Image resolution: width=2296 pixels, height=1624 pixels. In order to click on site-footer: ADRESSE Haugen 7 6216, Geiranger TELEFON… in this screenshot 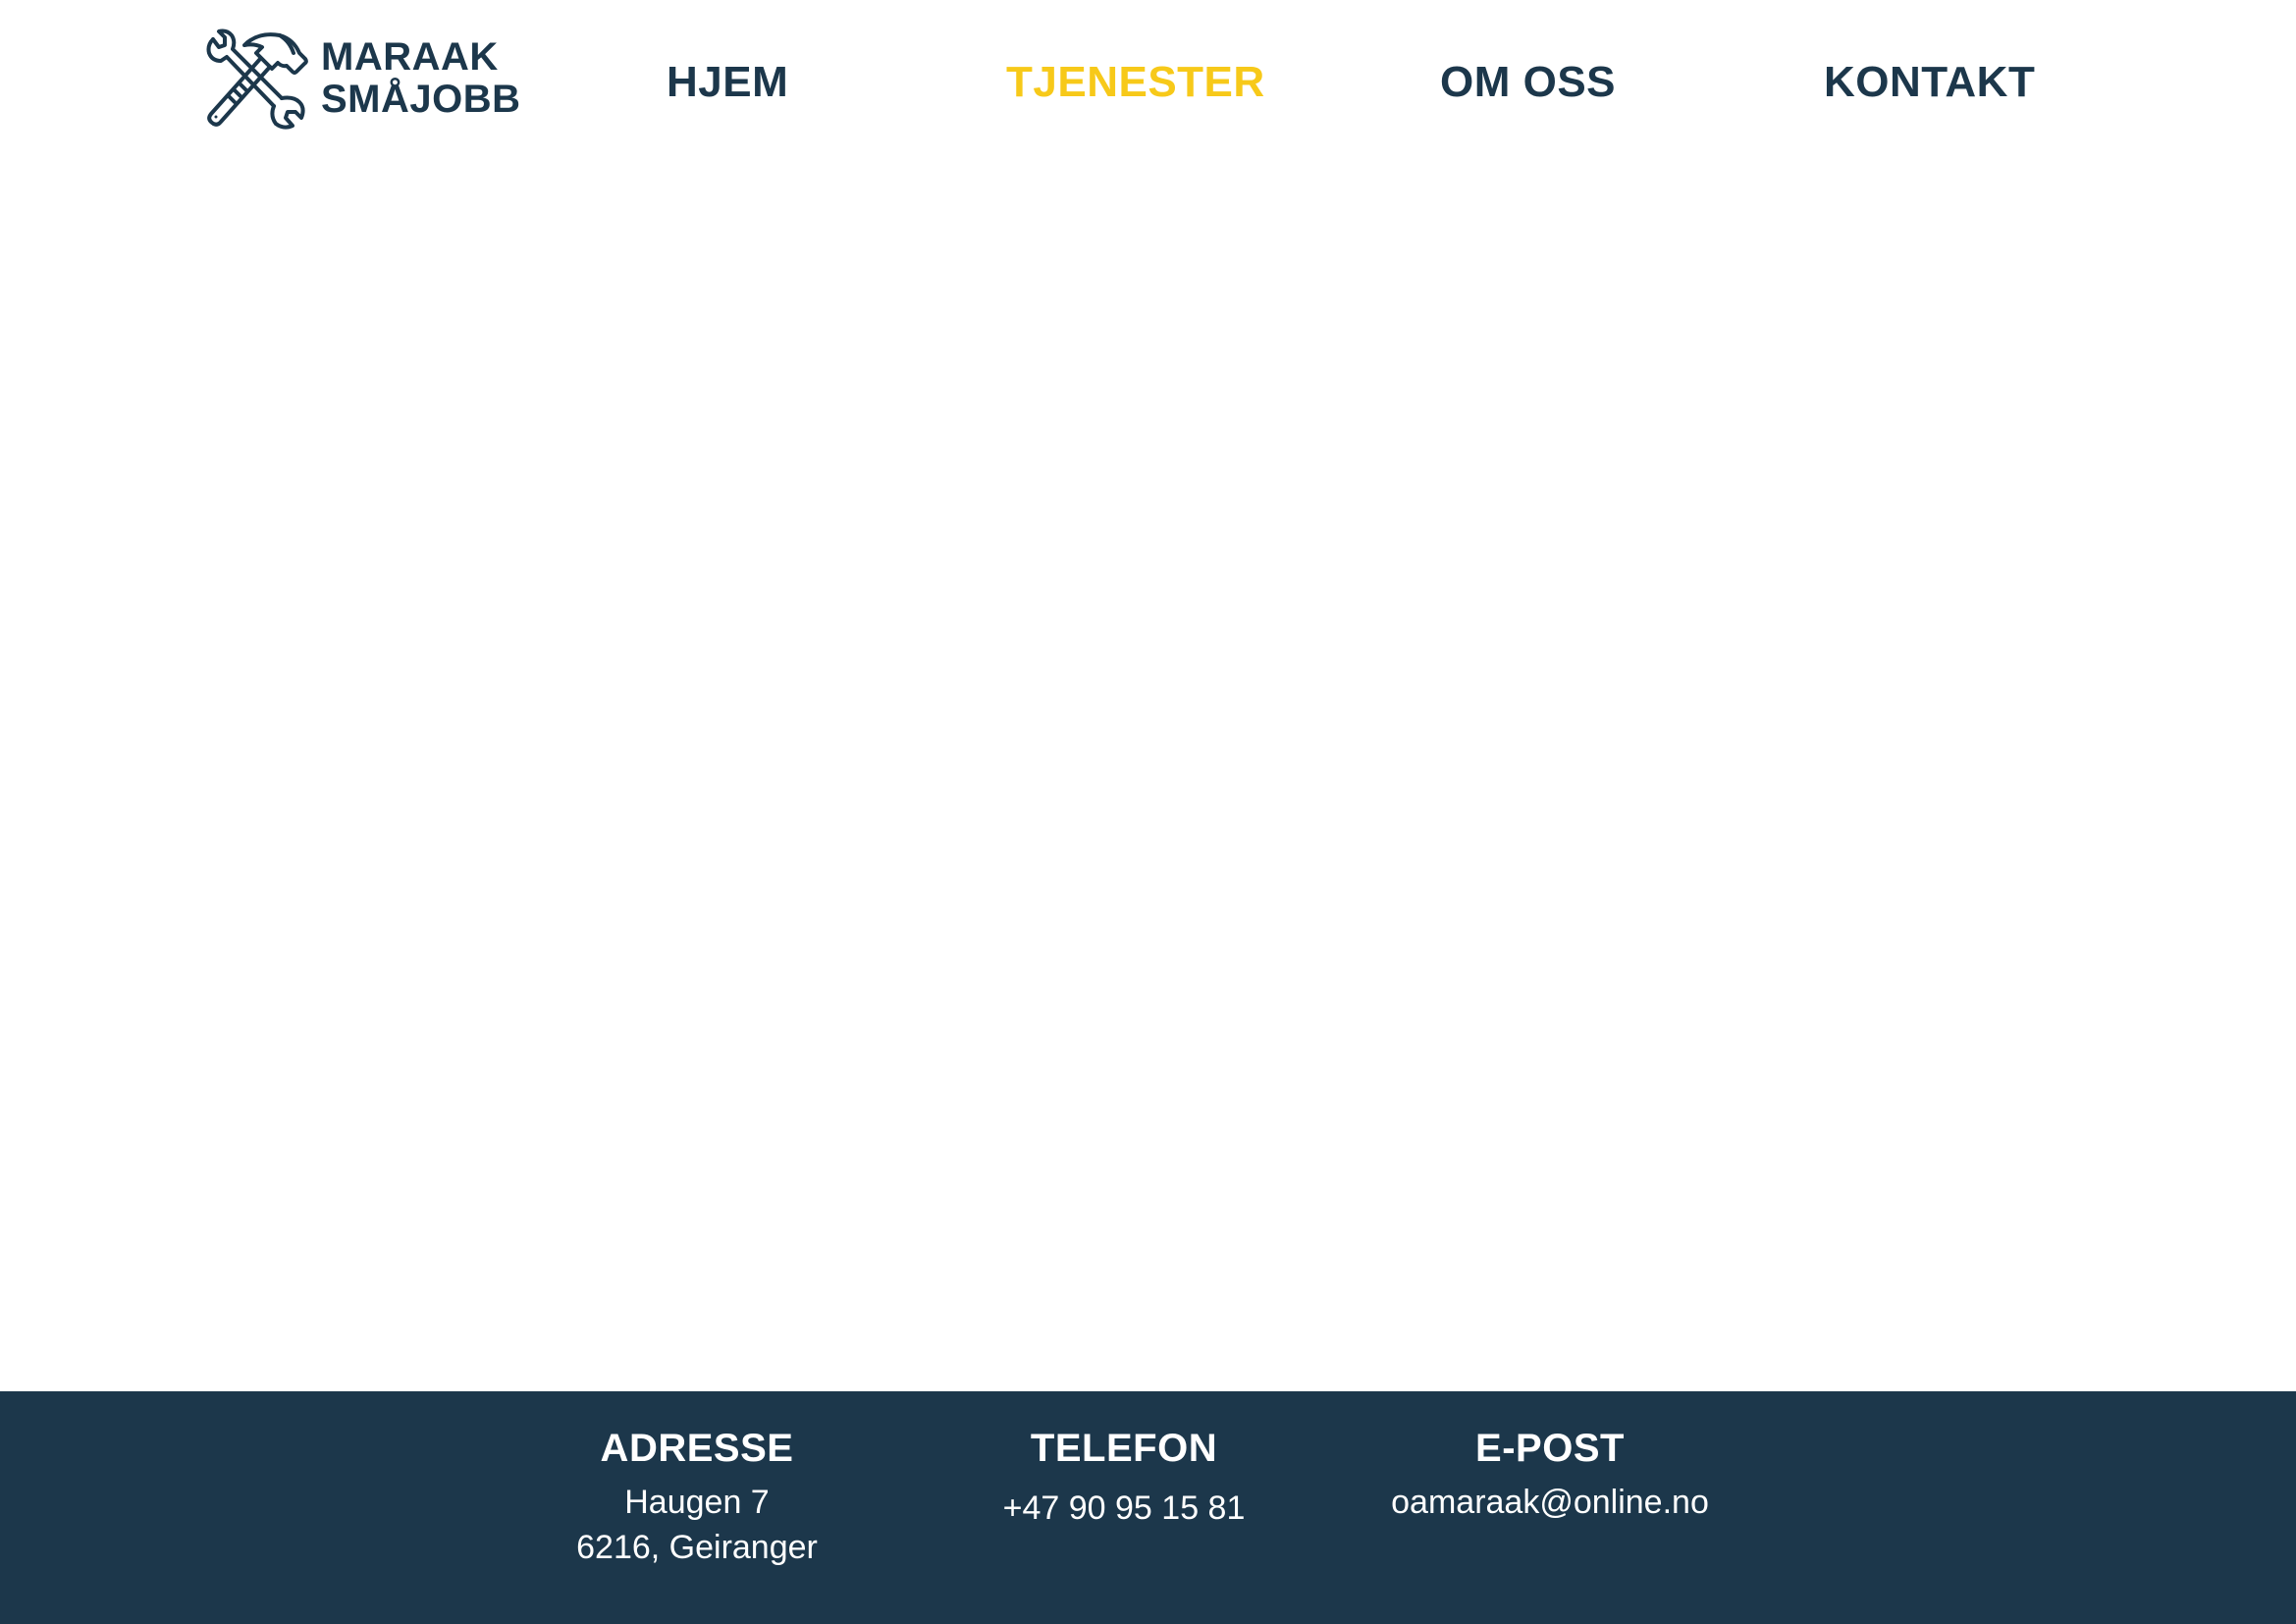, I will do `click(1148, 1507)`.